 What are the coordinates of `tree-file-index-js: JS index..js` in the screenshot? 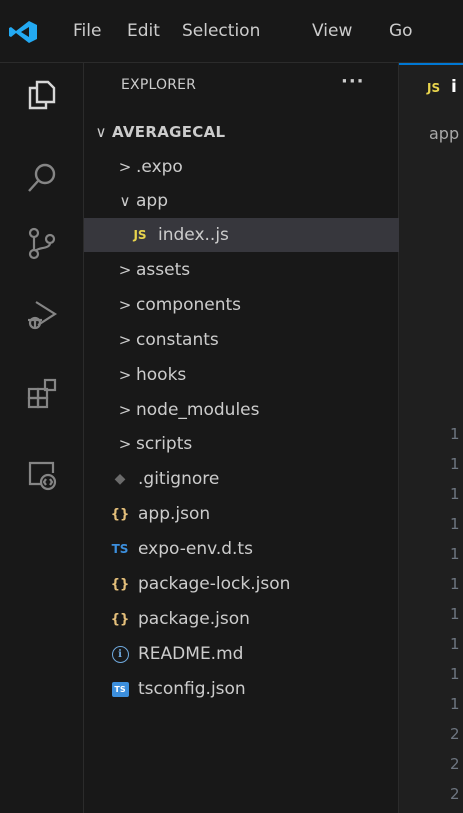 It's located at (262, 235).